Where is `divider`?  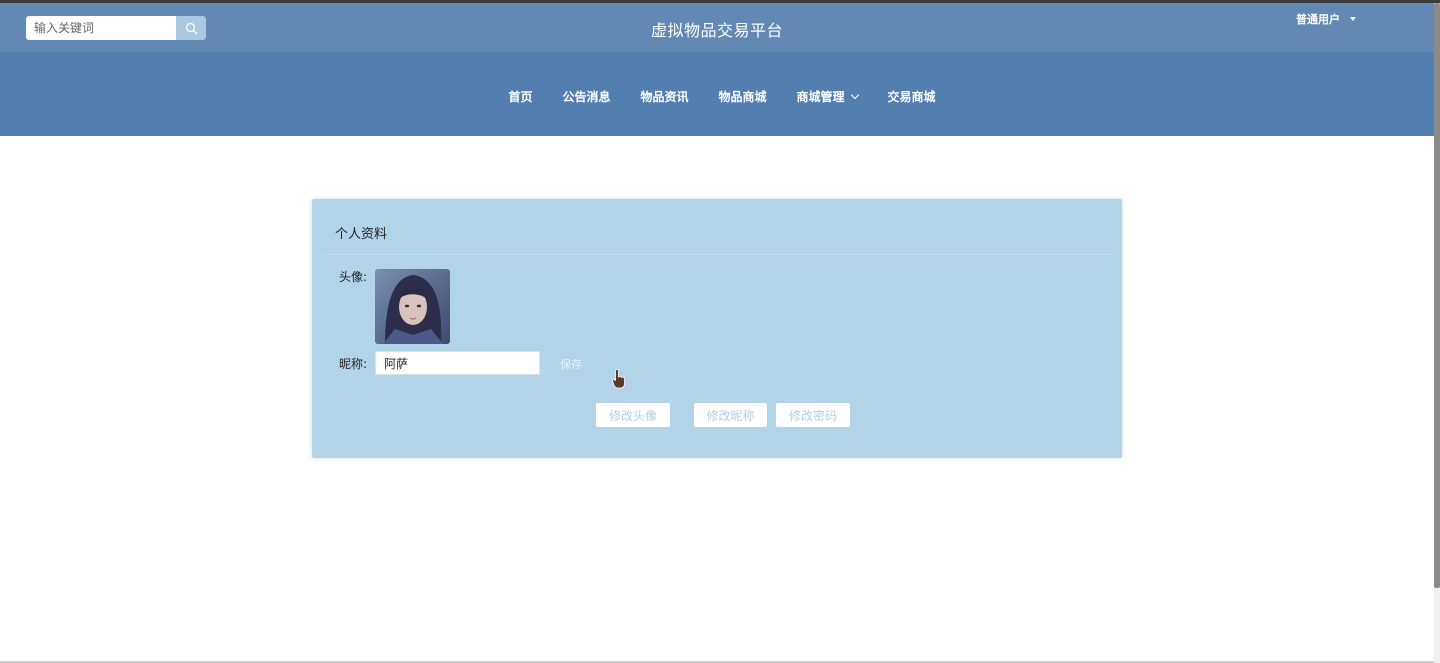 divider is located at coordinates (717, 254).